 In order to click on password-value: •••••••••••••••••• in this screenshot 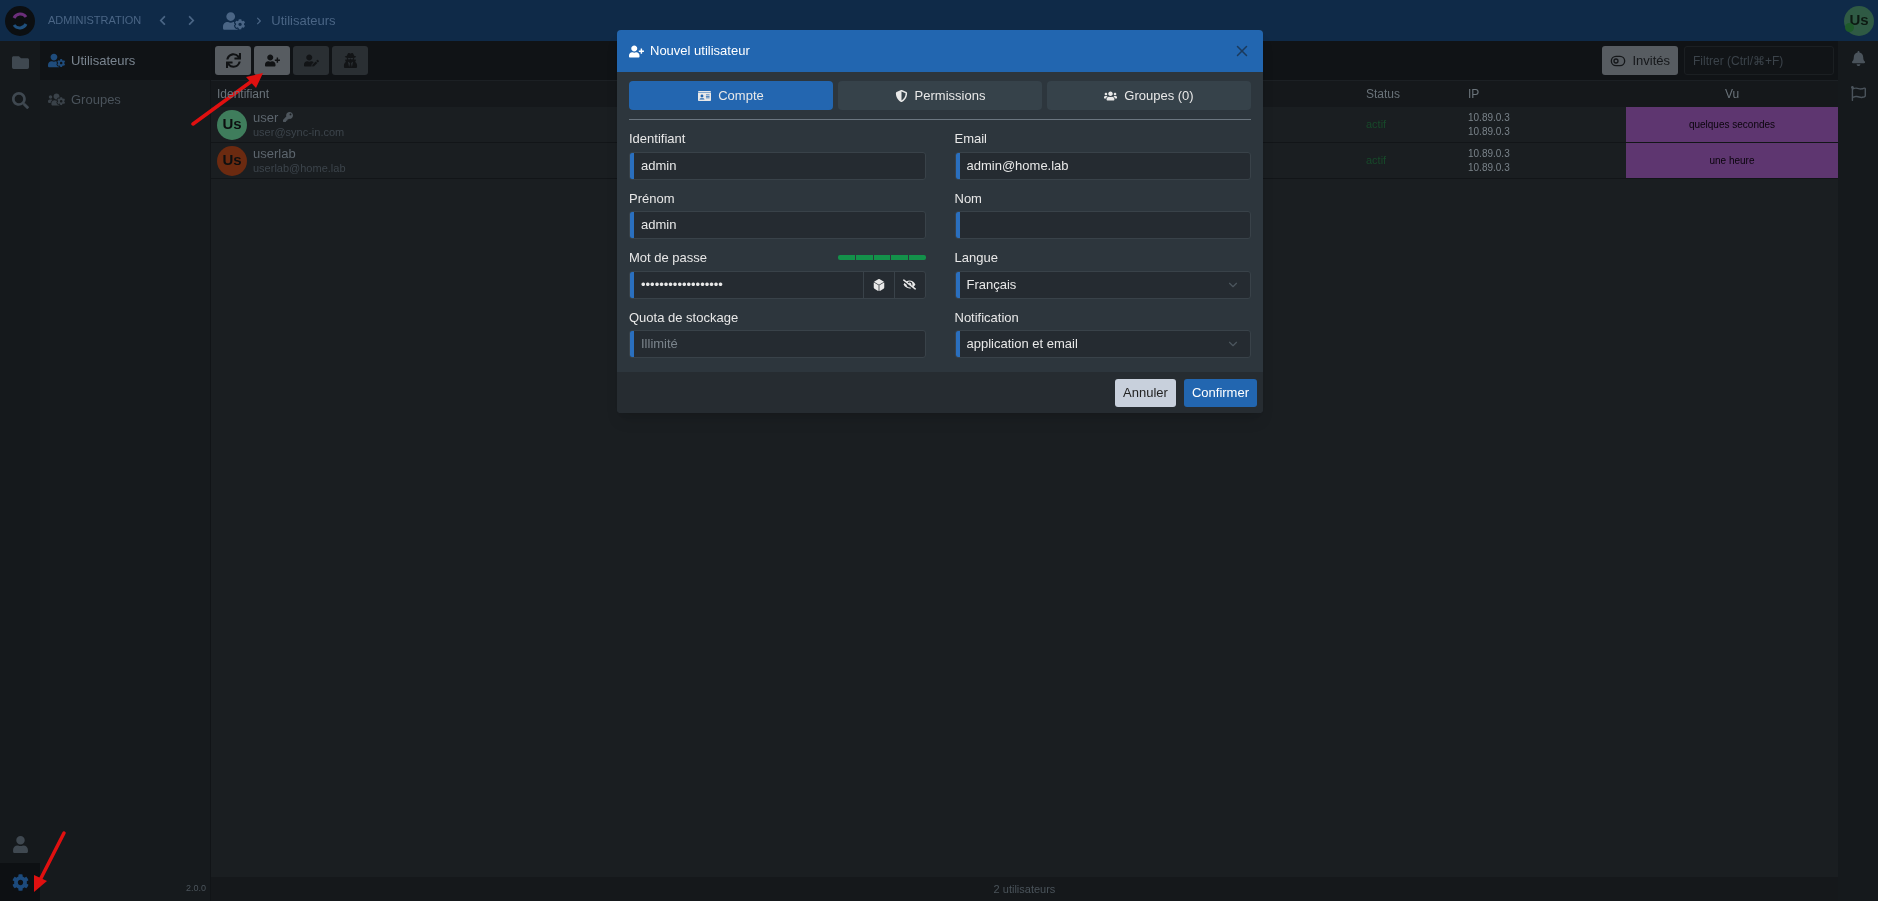, I will do `click(682, 284)`.